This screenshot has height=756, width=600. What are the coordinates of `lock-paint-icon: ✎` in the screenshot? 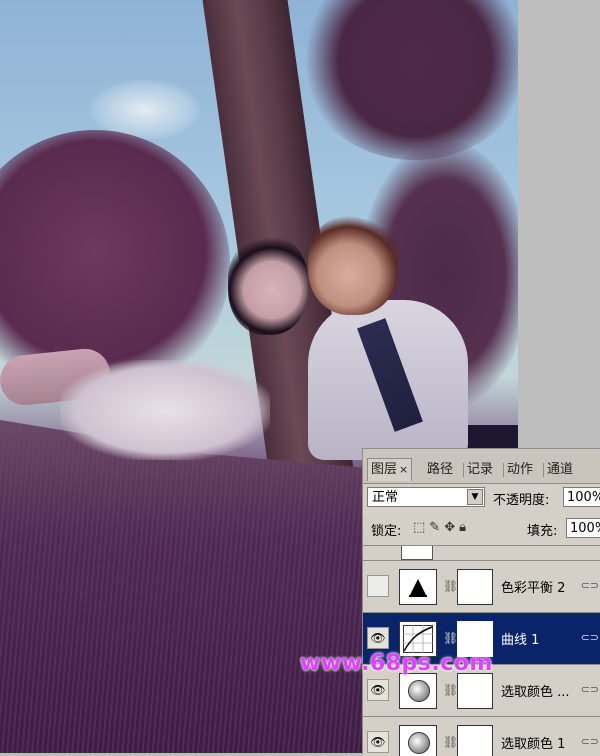 It's located at (436, 527).